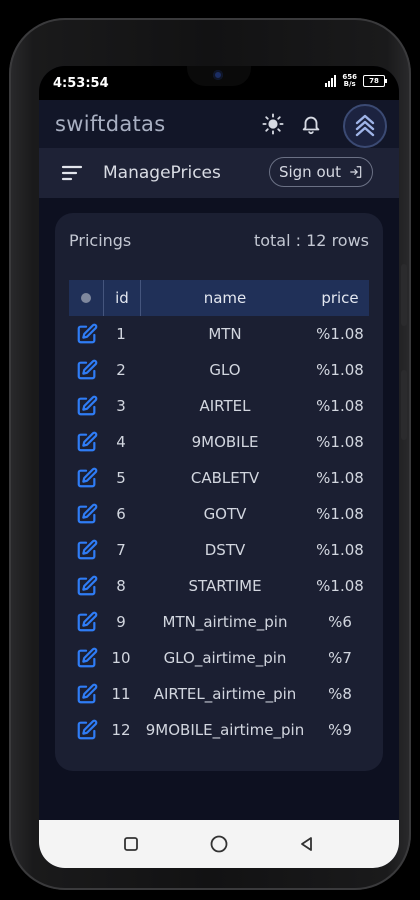  I want to click on signal-icon, so click(331, 81).